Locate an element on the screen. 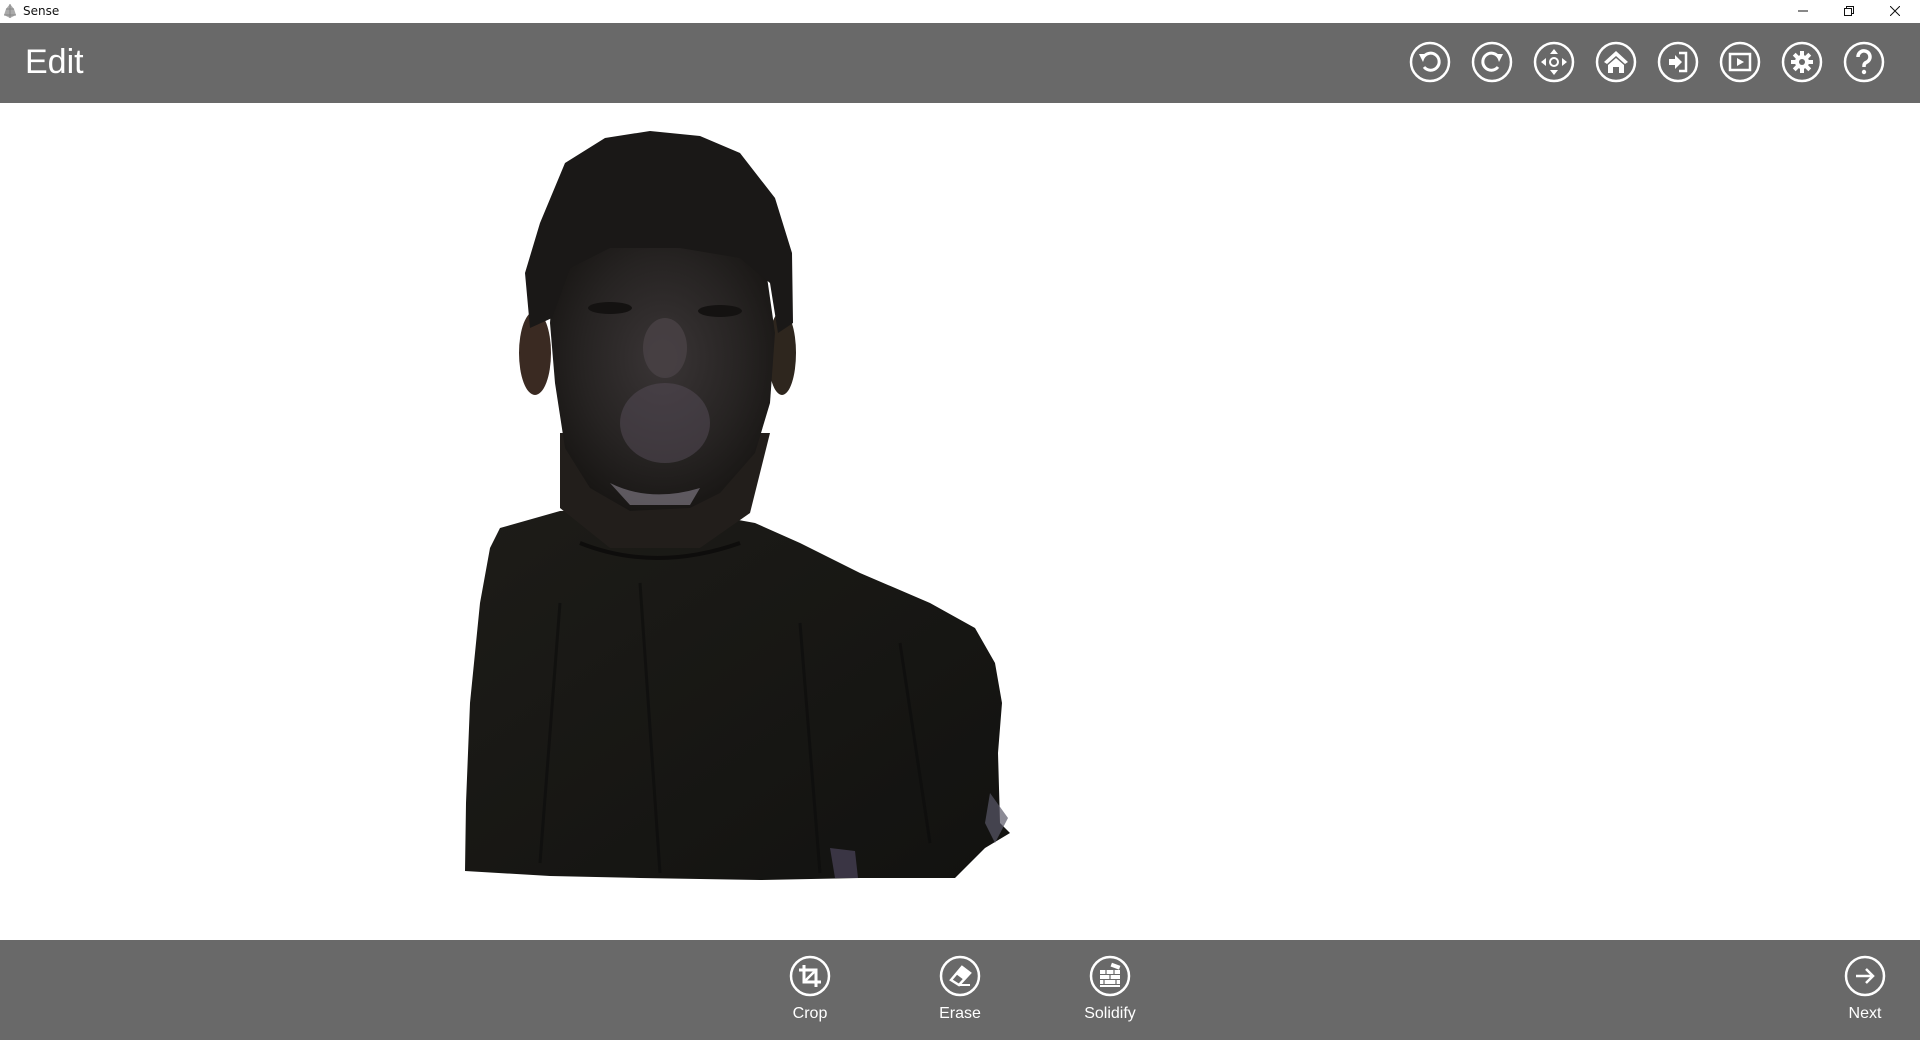  minimize-button is located at coordinates (1803, 11).